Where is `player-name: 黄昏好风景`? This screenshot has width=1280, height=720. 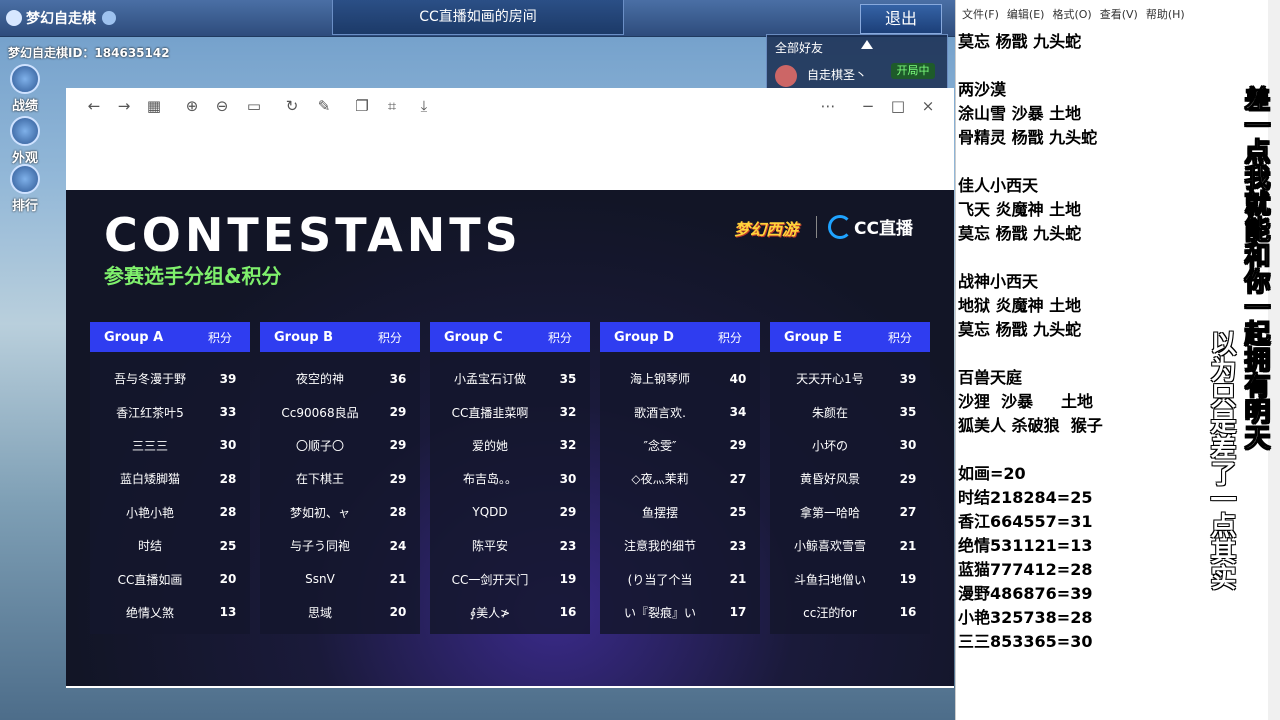
player-name: 黄昏好风景 is located at coordinates (829, 479).